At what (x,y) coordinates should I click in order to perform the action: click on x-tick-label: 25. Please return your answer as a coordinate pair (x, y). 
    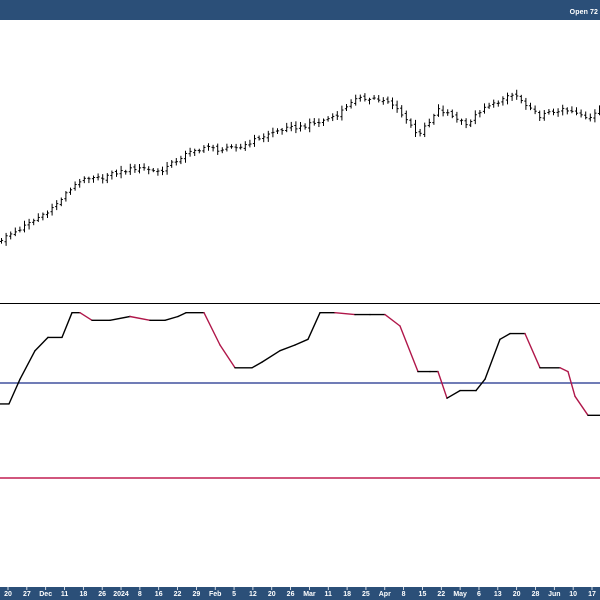
    Looking at the image, I should click on (366, 594).